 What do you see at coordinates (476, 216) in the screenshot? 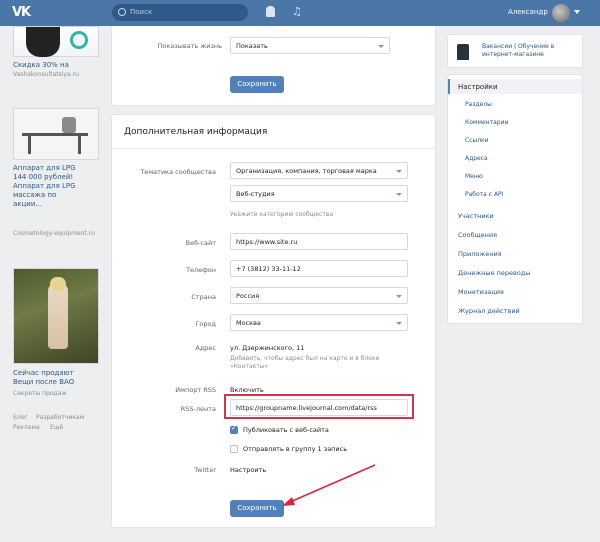
I see `menu-item-members: Участники` at bounding box center [476, 216].